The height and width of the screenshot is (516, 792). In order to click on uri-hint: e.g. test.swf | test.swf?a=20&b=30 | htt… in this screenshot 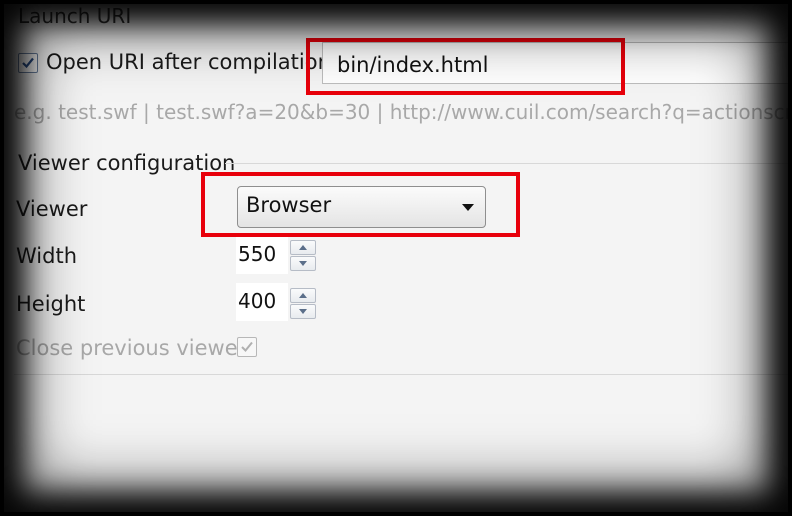, I will do `click(403, 112)`.